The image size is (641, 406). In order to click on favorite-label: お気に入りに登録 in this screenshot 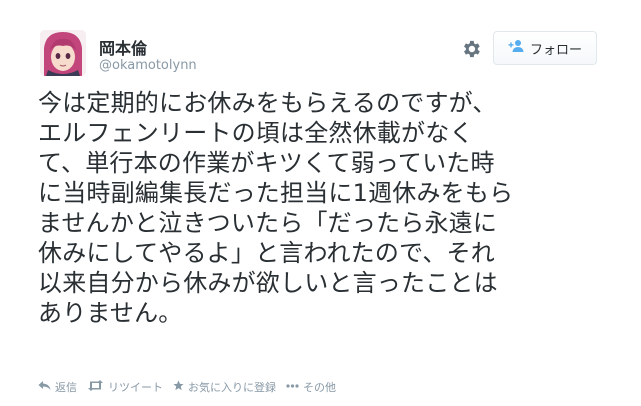, I will do `click(232, 387)`.